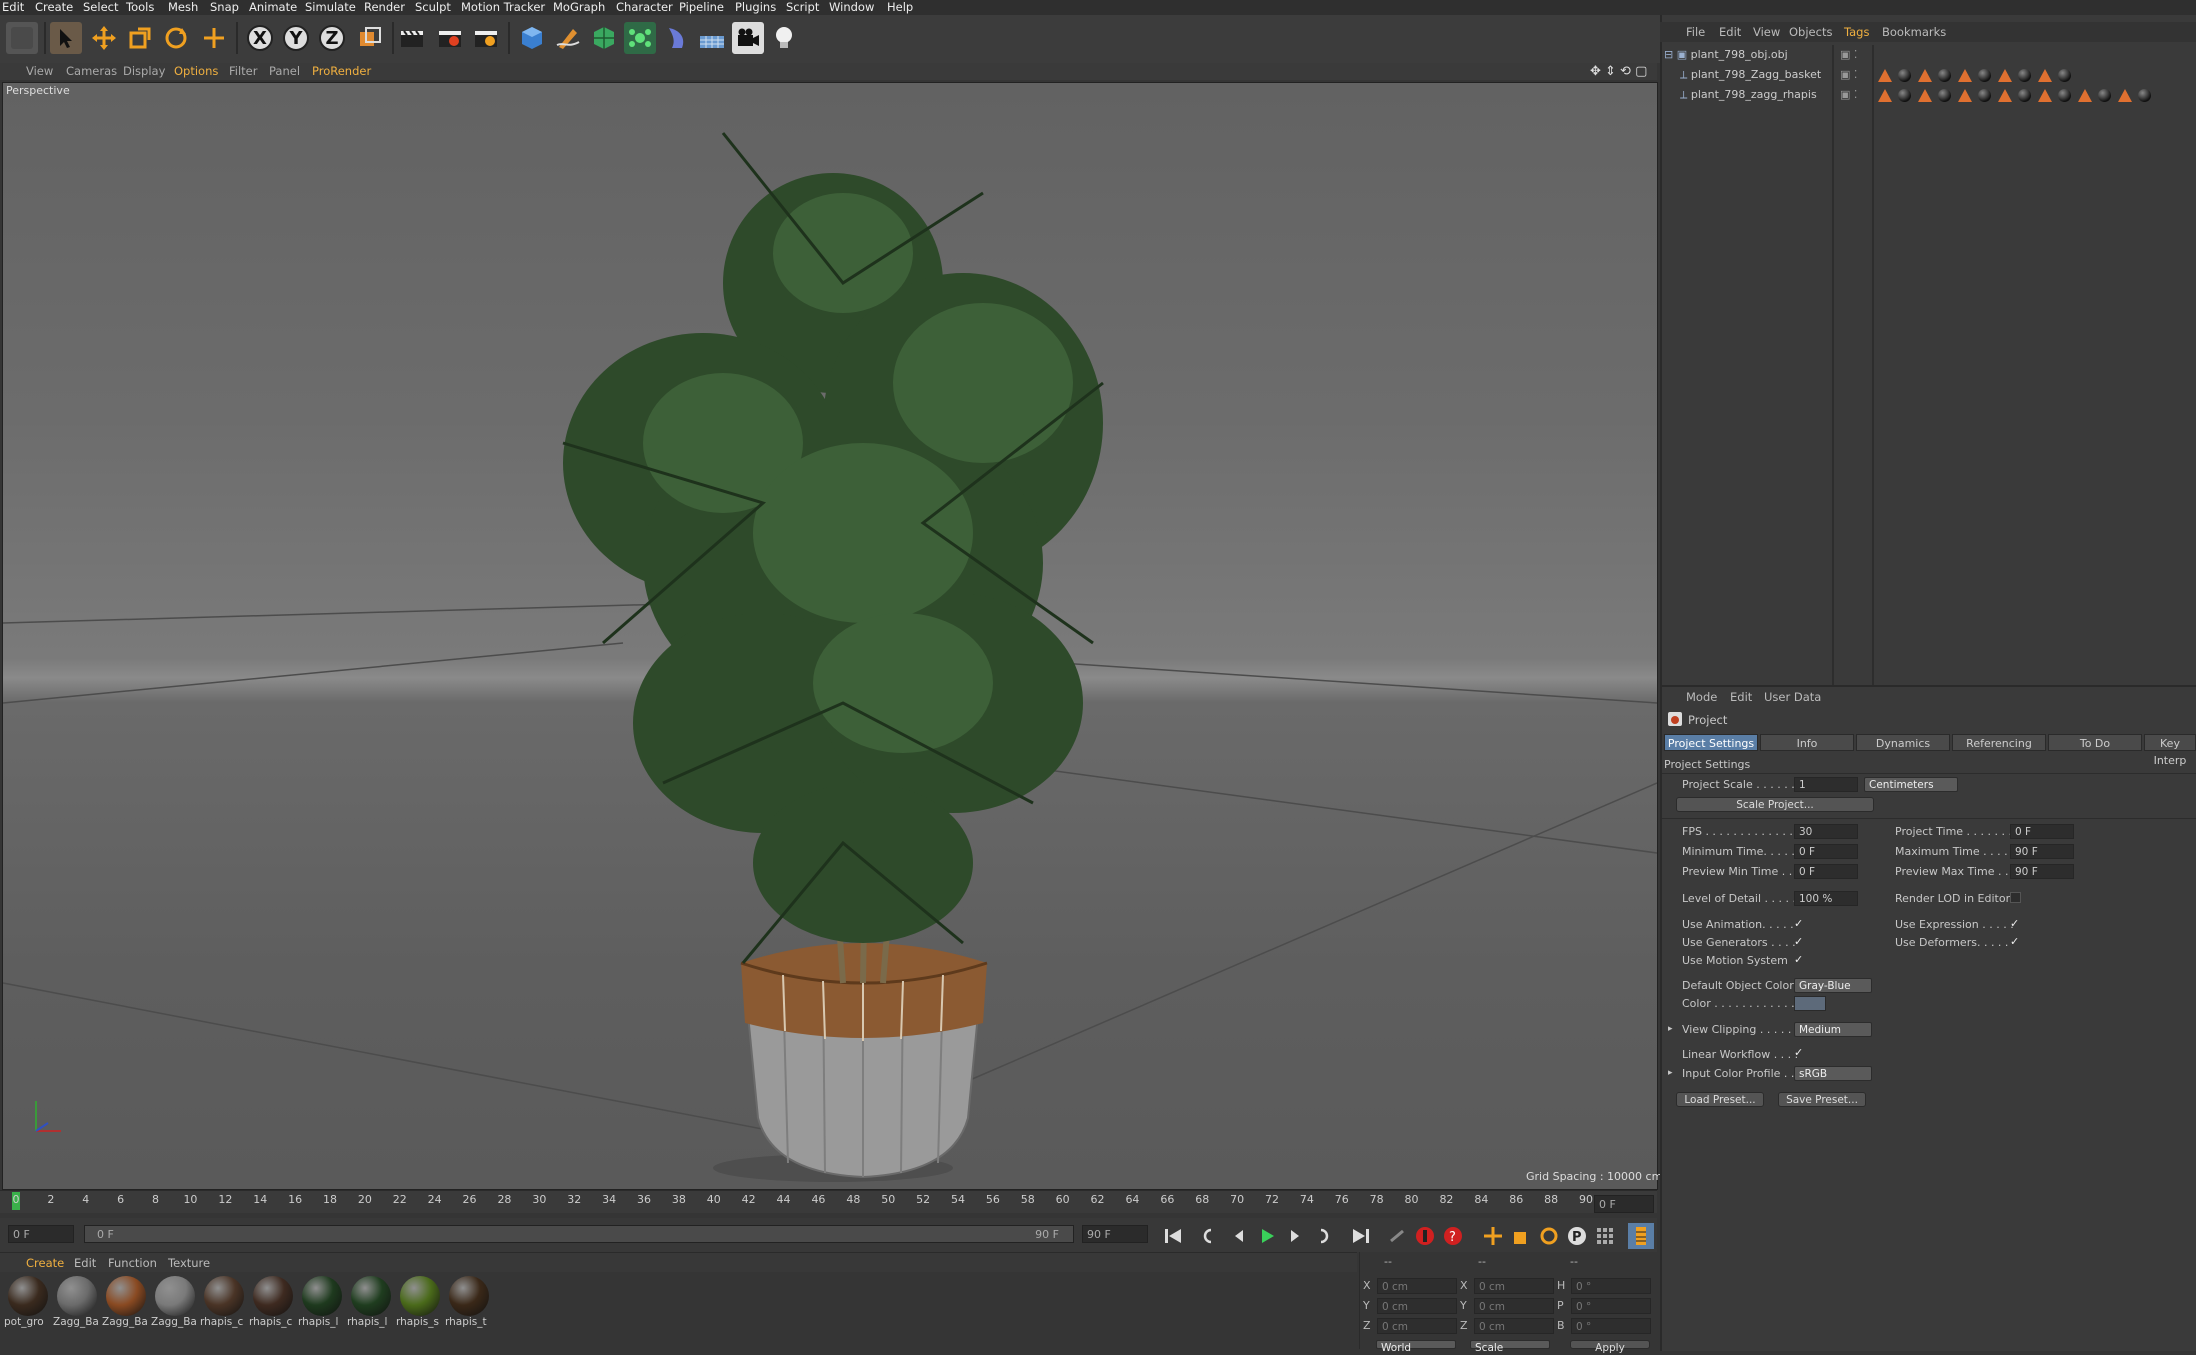 This screenshot has width=2196, height=1355. I want to click on pen-icon, so click(568, 38).